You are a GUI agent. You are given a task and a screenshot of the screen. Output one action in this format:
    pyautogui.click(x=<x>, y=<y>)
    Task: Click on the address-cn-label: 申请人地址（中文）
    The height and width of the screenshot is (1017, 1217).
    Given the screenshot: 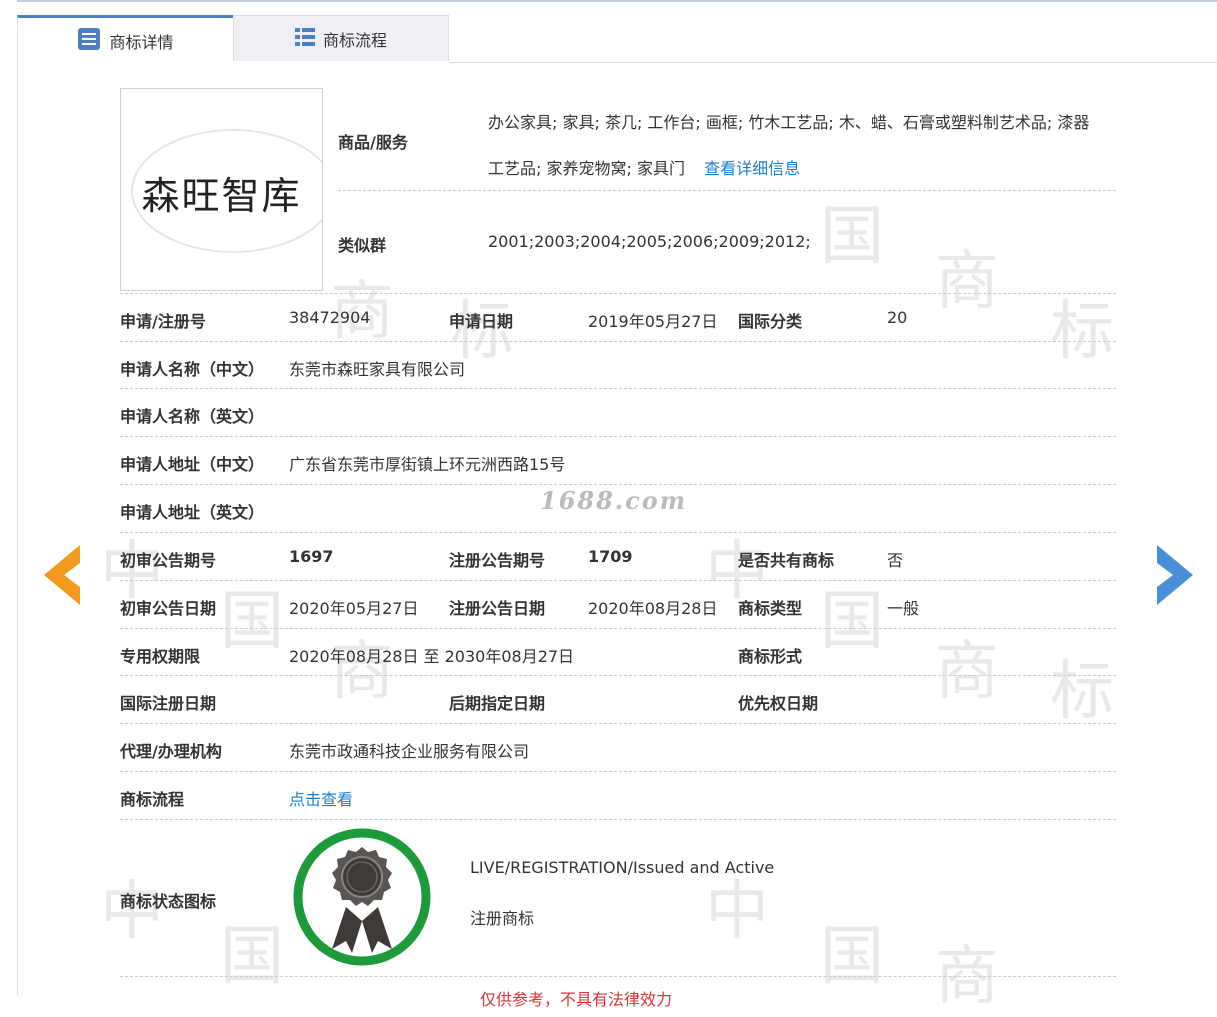 What is the action you would take?
    pyautogui.click(x=192, y=464)
    